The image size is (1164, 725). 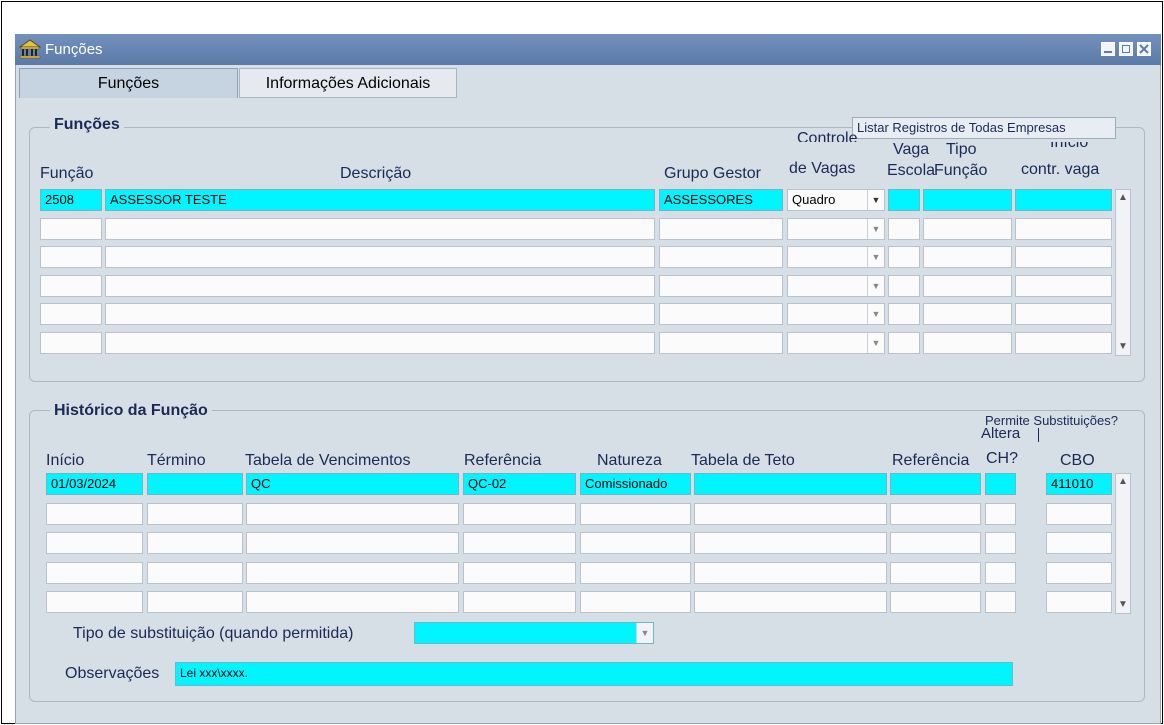 What do you see at coordinates (1108, 49) in the screenshot?
I see `minimize-button` at bounding box center [1108, 49].